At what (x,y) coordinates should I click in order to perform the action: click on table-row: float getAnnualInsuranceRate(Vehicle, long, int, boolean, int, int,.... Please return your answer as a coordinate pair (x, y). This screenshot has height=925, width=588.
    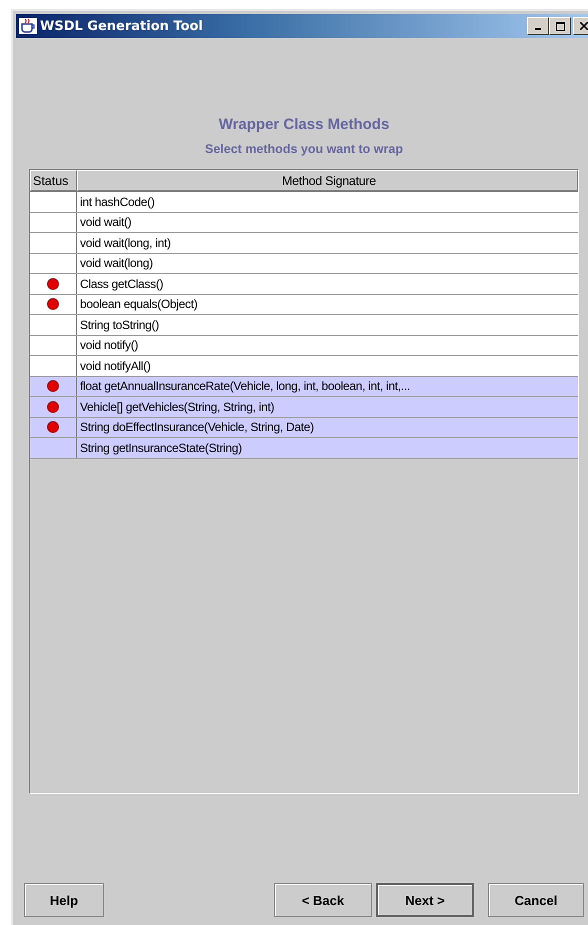
    Looking at the image, I should click on (304, 386).